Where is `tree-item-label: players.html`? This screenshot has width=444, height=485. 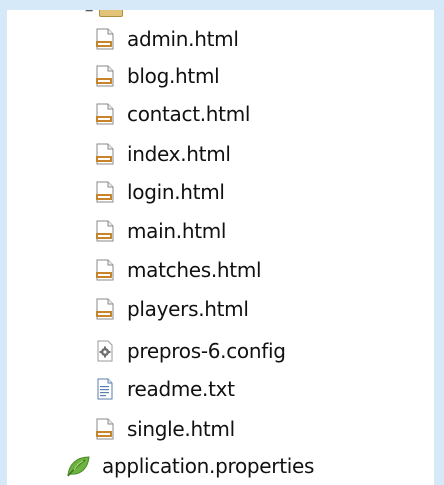
tree-item-label: players.html is located at coordinates (188, 309).